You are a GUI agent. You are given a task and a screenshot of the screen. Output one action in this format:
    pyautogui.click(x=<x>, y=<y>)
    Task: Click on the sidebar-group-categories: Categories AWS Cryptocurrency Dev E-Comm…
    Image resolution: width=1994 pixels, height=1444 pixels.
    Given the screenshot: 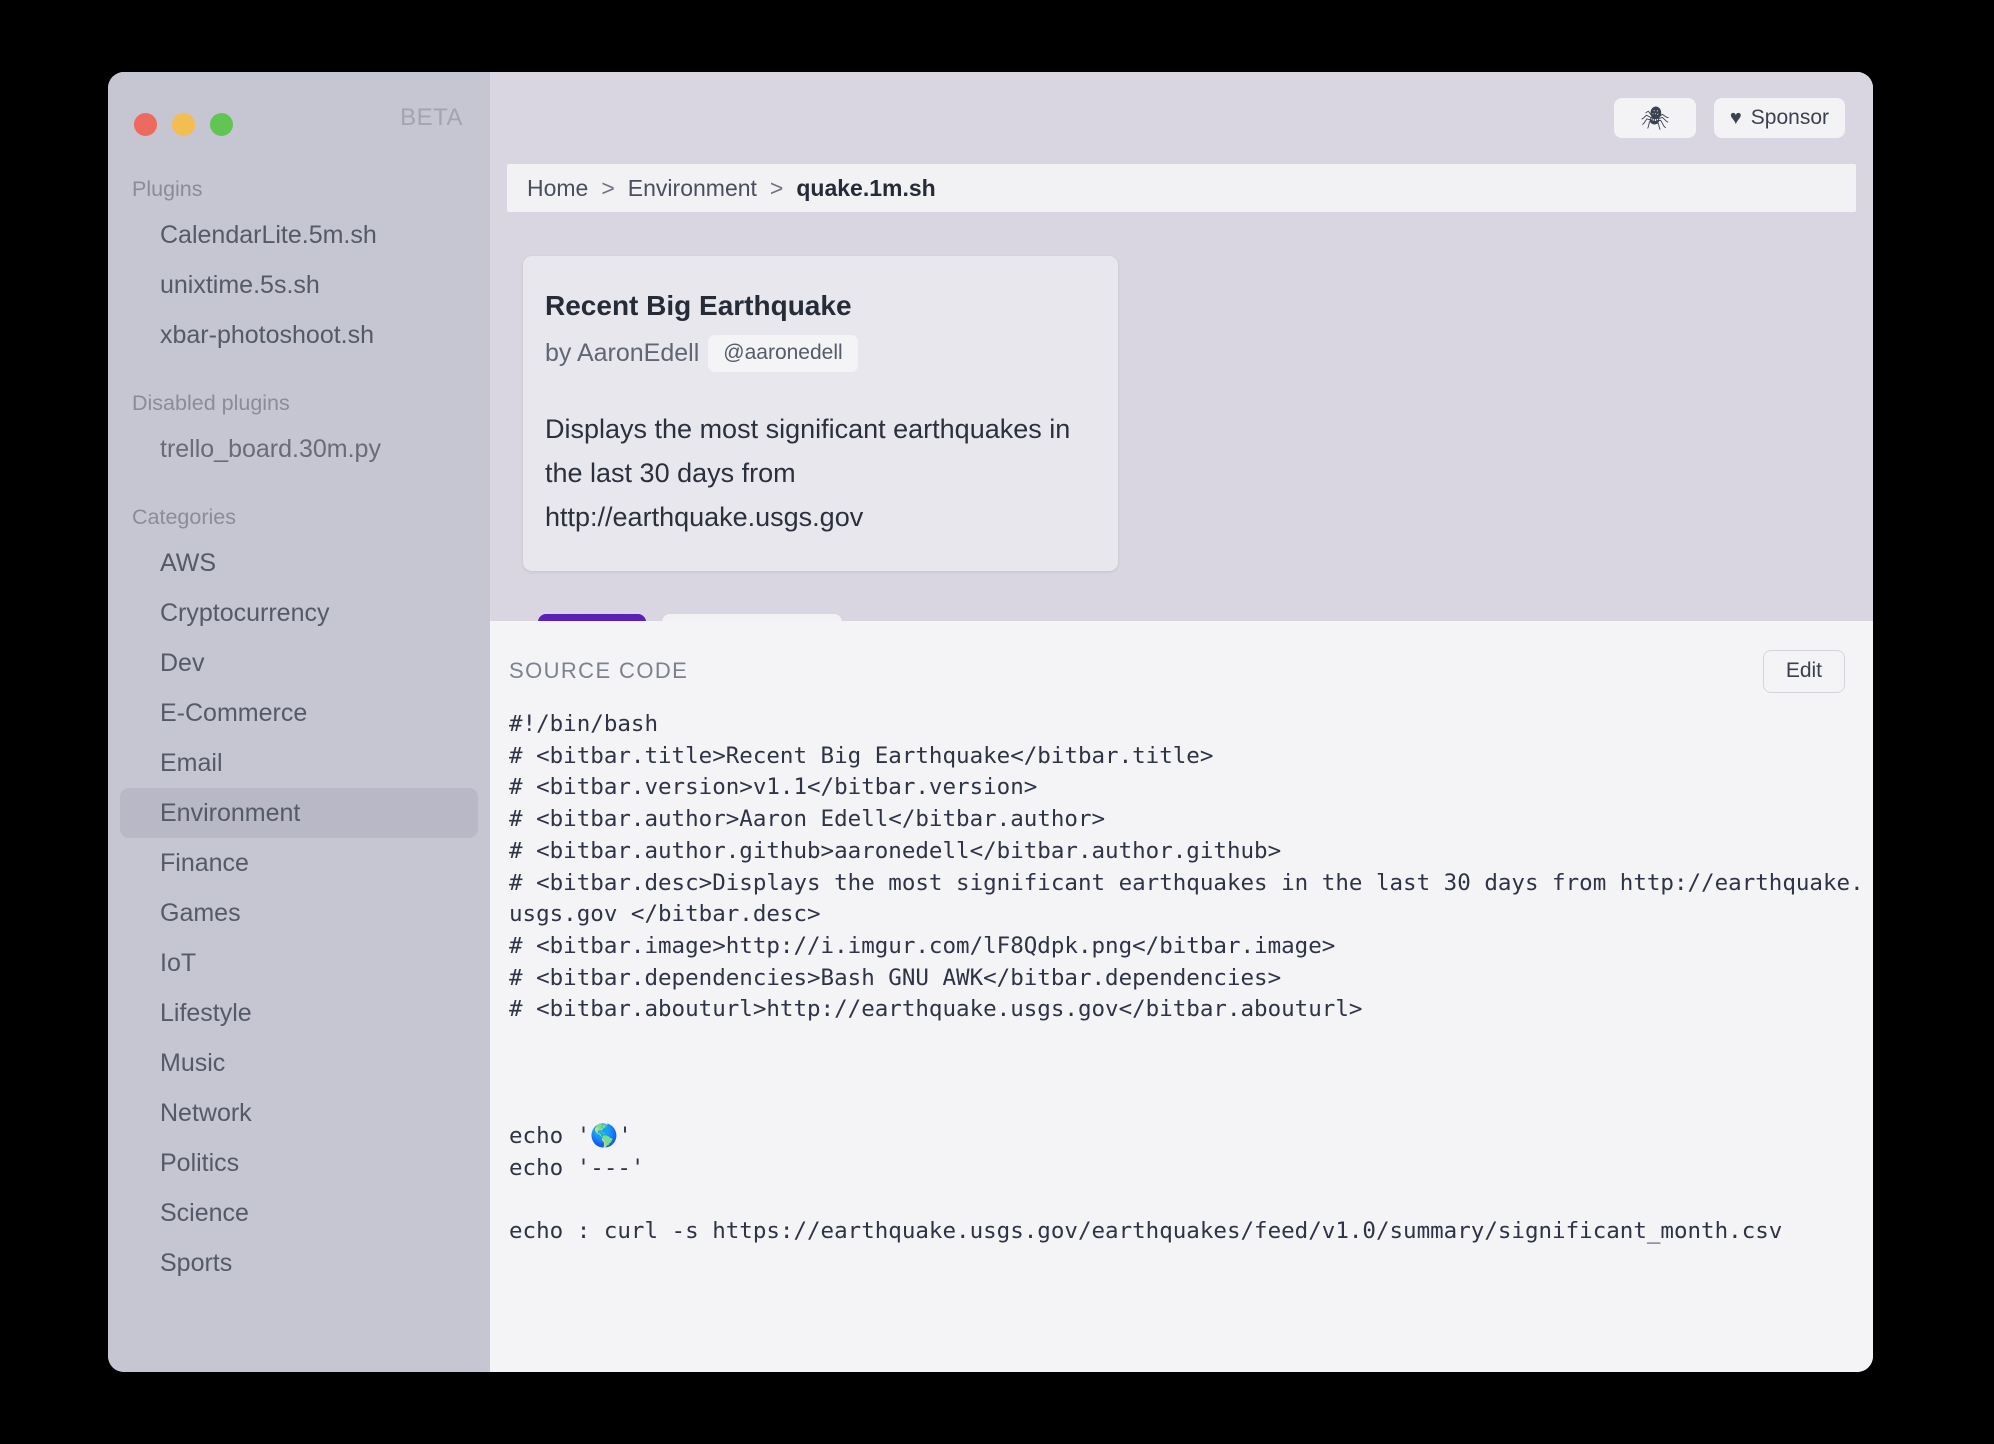 What is the action you would take?
    pyautogui.click(x=299, y=895)
    